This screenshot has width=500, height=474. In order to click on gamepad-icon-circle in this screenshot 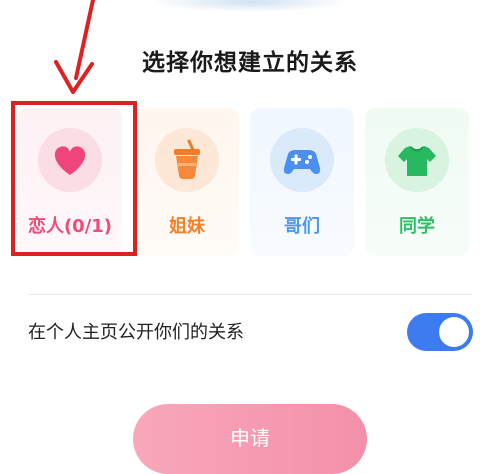, I will do `click(302, 160)`.